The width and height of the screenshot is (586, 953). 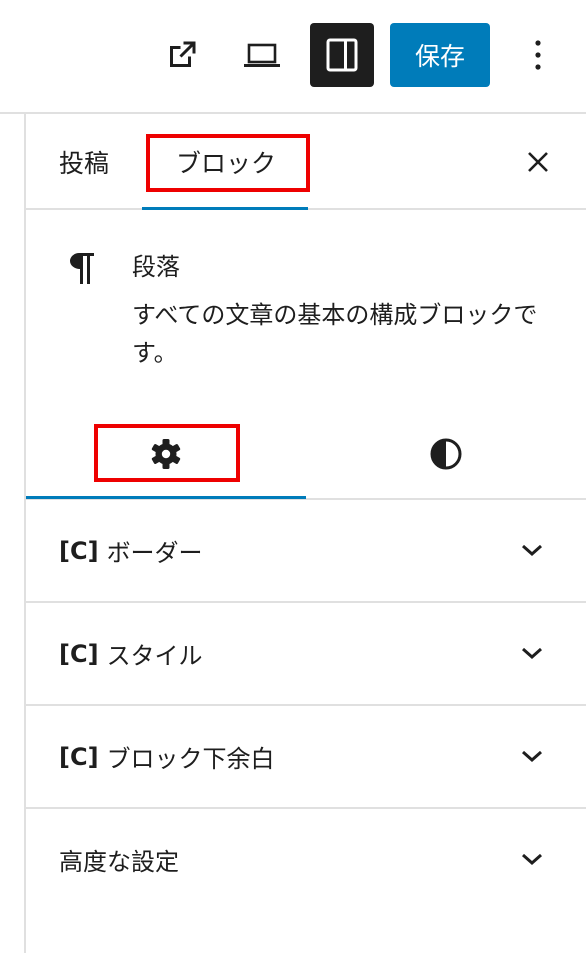 I want to click on contrast-icon, so click(x=446, y=454).